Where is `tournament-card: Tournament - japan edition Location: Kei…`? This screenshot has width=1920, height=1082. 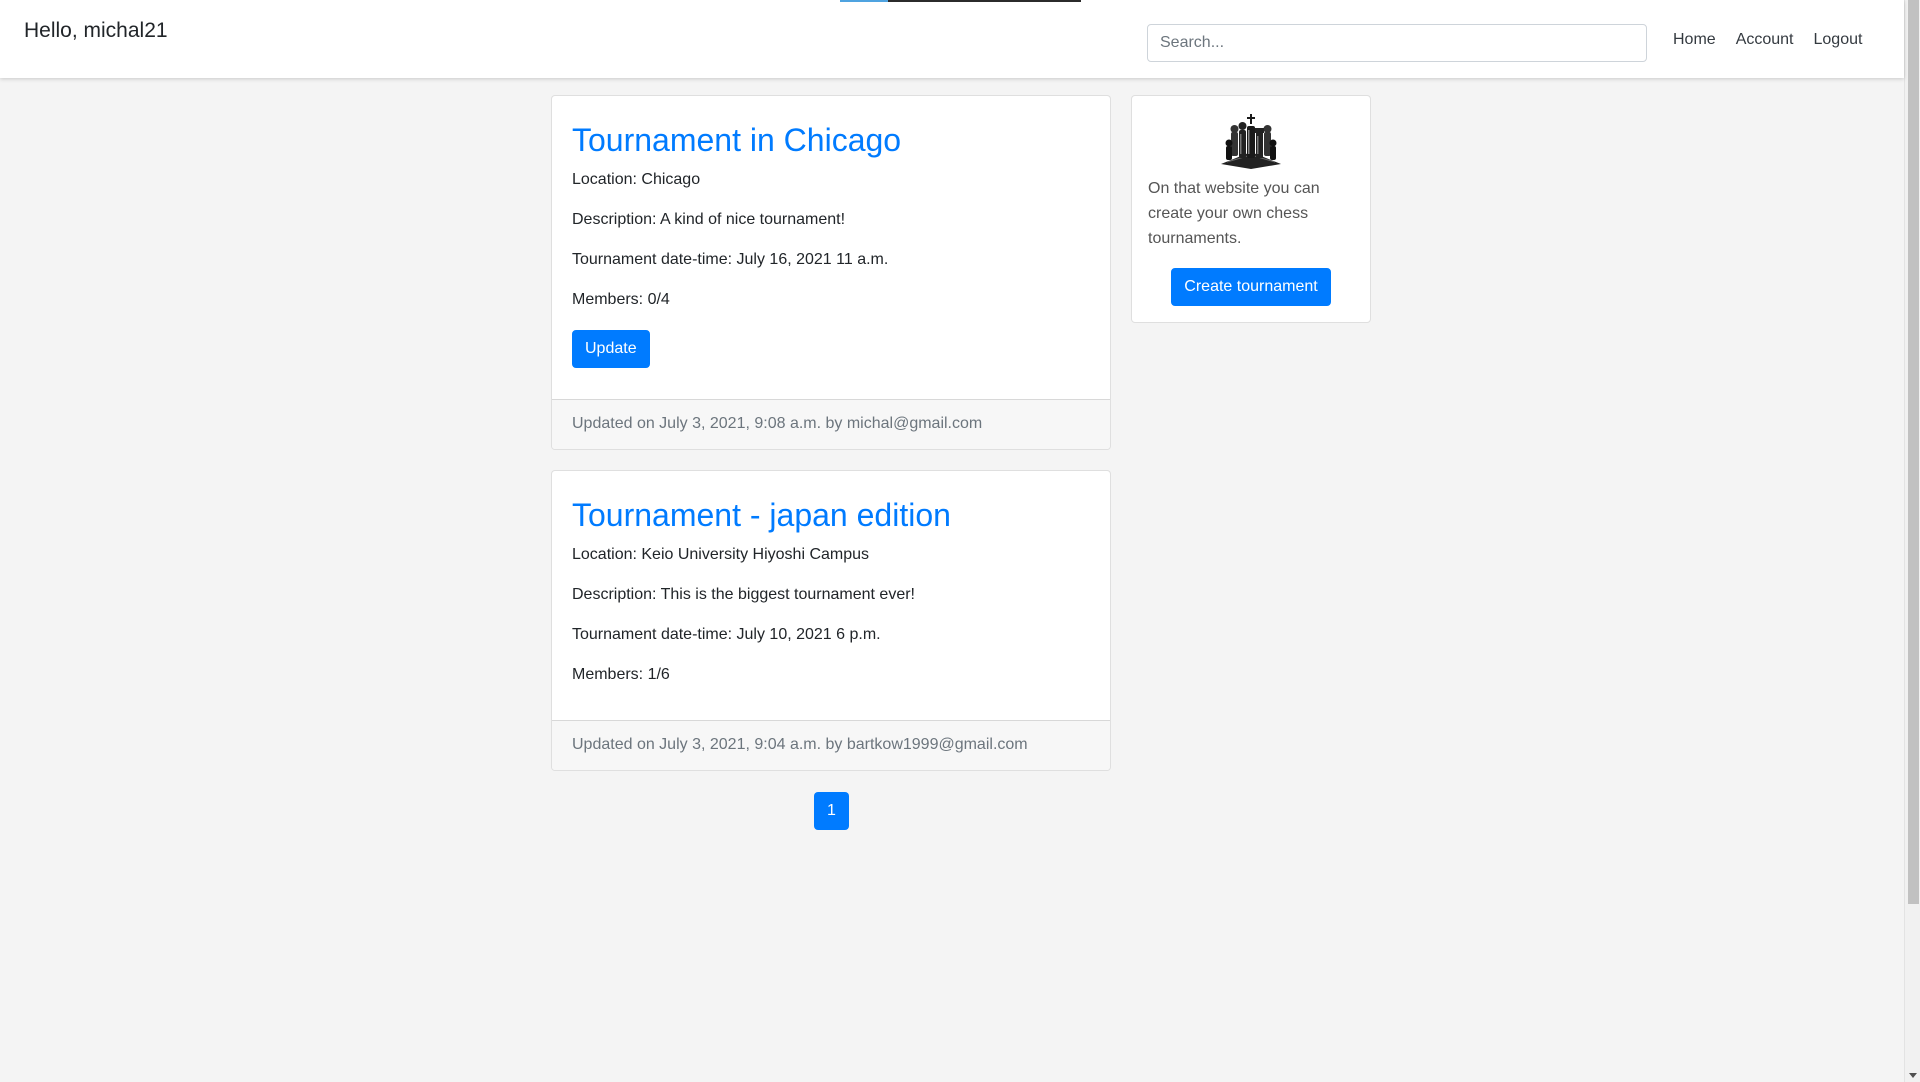
tournament-card: Tournament - japan edition Location: Kei… is located at coordinates (831, 620).